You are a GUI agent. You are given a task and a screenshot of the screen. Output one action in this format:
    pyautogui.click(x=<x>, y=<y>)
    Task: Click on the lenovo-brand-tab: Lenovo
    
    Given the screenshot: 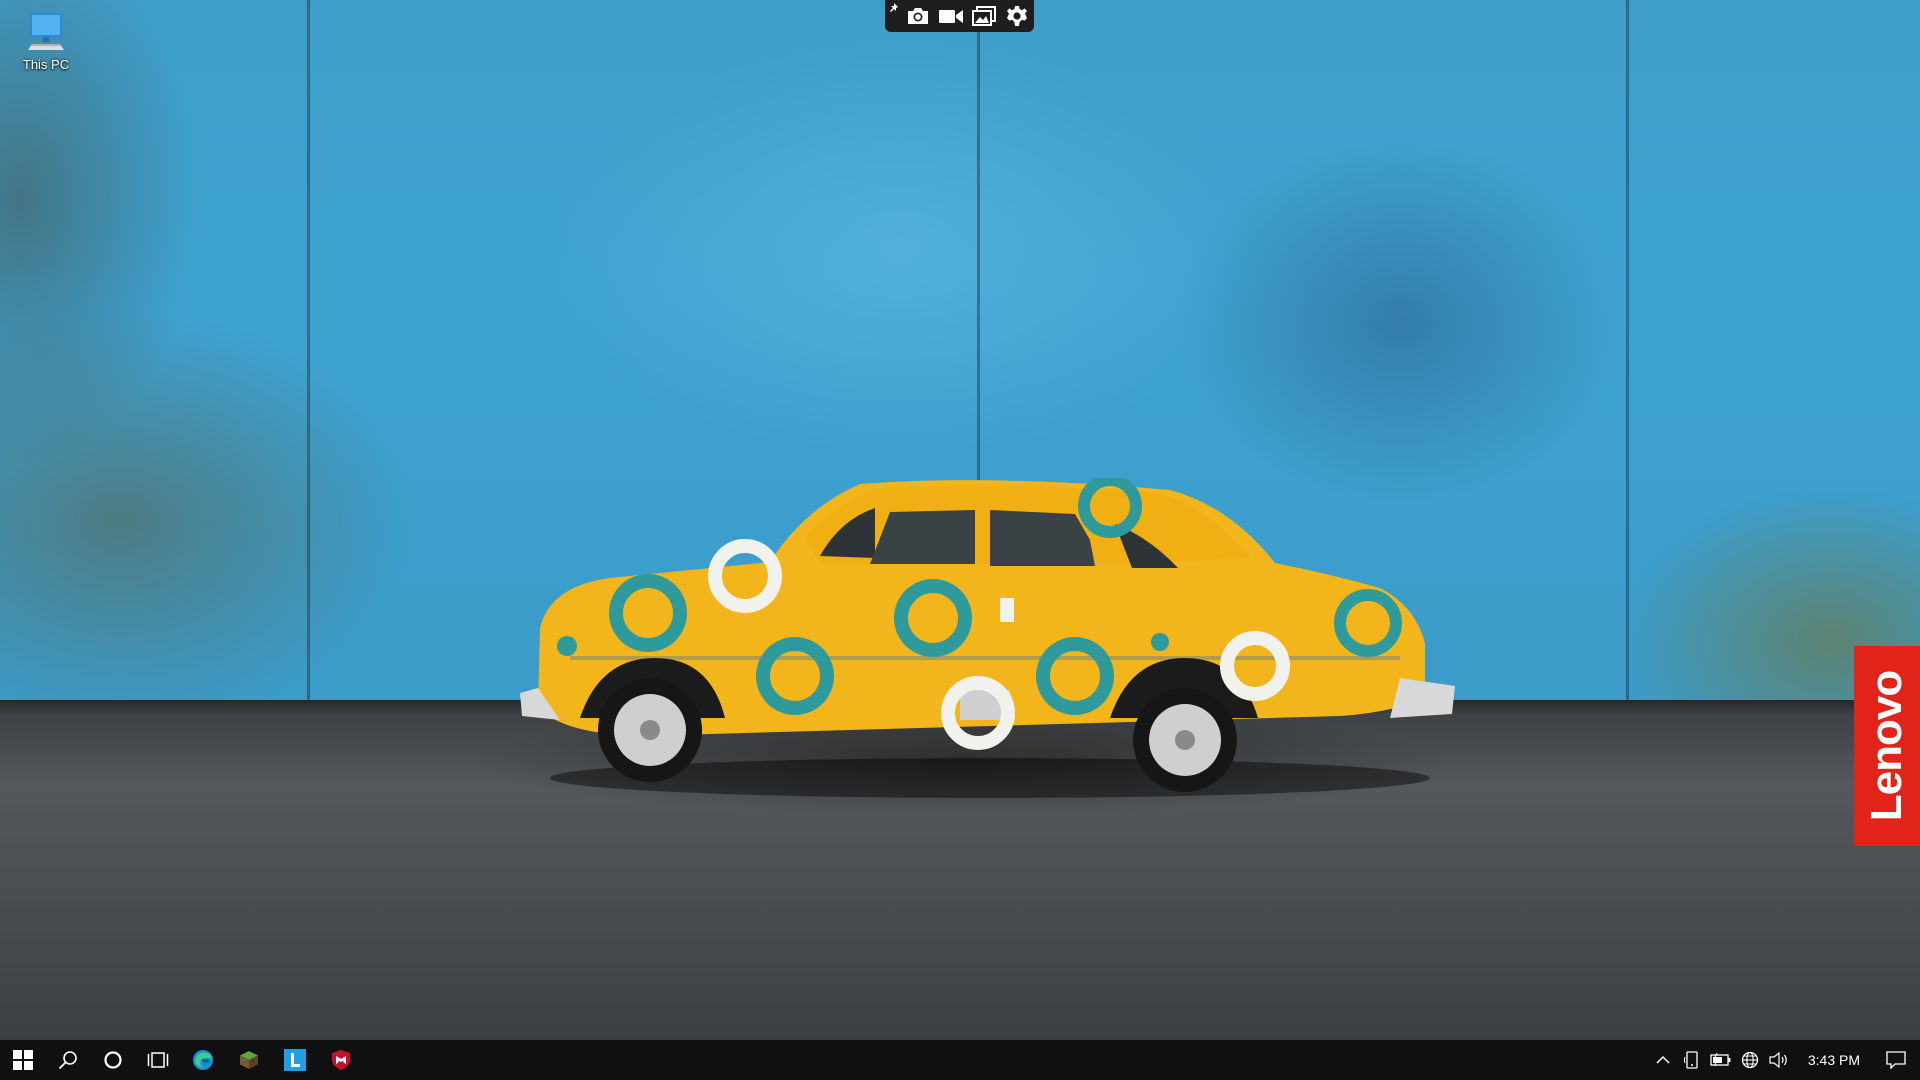 What is the action you would take?
    pyautogui.click(x=1887, y=746)
    